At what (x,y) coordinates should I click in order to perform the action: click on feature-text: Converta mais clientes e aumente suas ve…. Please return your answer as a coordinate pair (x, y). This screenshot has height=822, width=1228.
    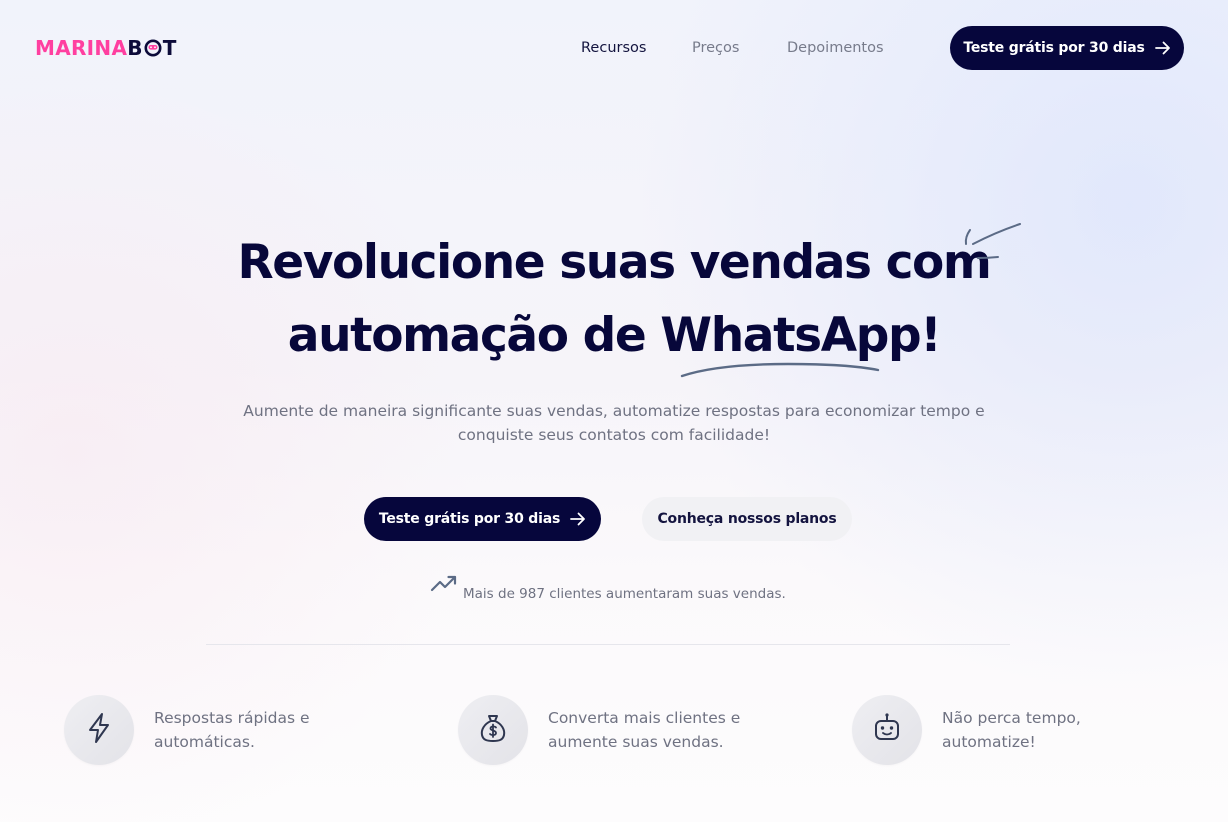
    Looking at the image, I should click on (644, 730).